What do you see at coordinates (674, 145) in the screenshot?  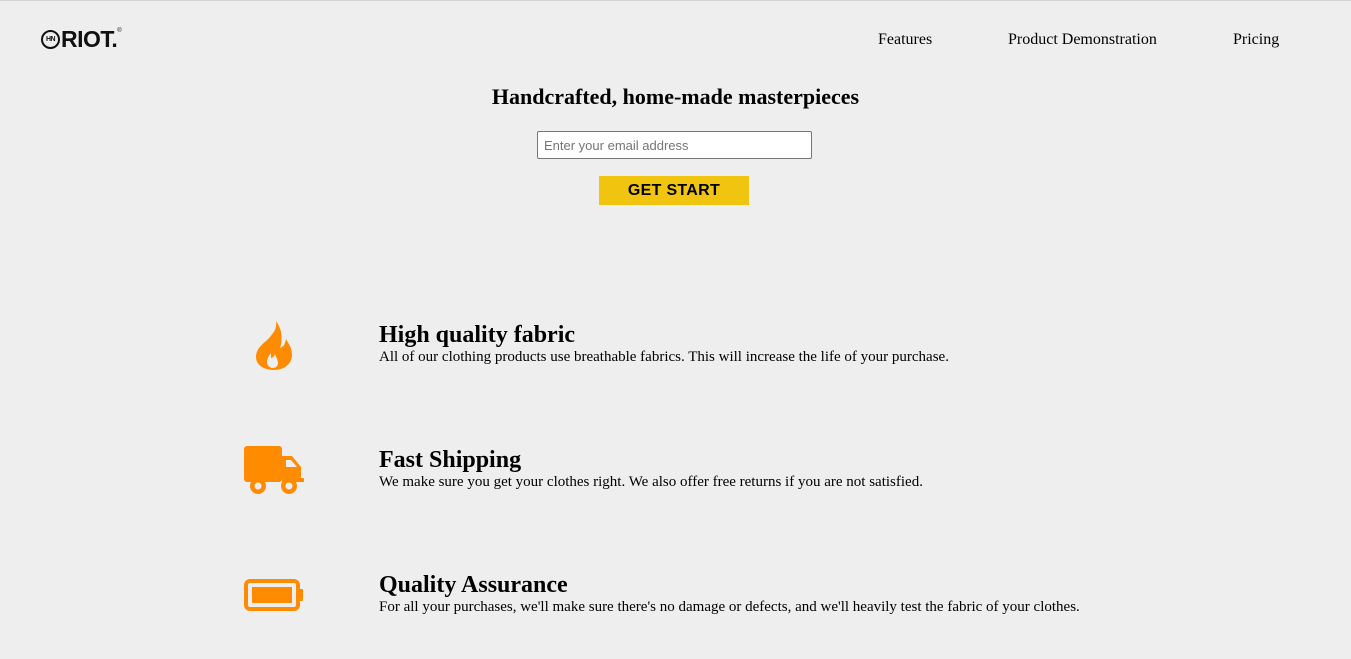 I see `email-input` at bounding box center [674, 145].